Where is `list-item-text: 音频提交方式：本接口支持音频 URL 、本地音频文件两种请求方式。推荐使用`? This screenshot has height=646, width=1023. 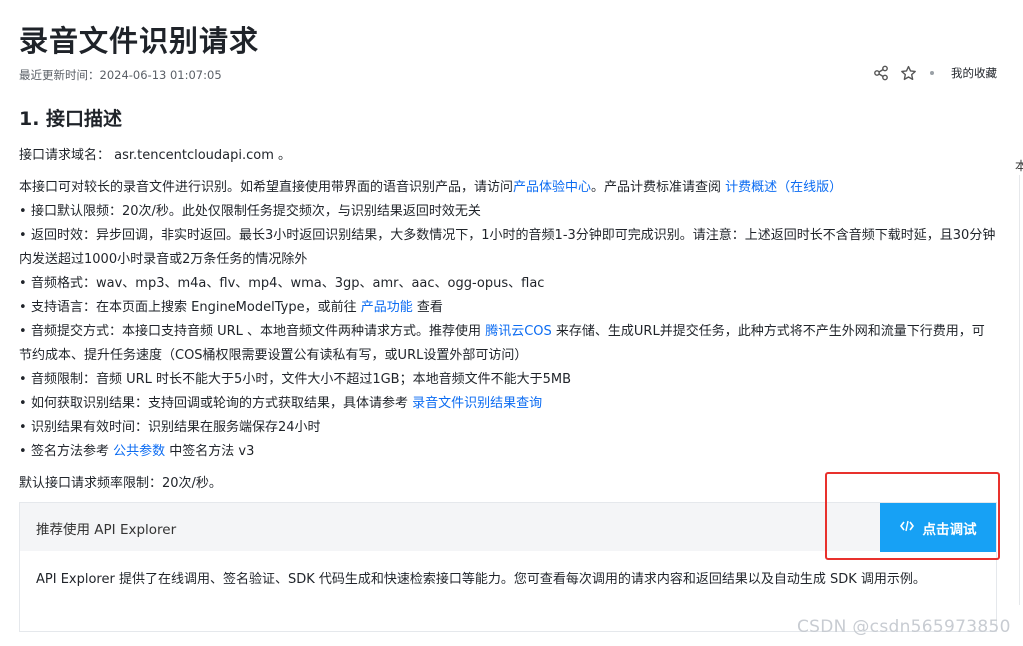
list-item-text: 音频提交方式：本接口支持音频 URL 、本地音频文件两种请求方式。推荐使用 is located at coordinates (258, 331).